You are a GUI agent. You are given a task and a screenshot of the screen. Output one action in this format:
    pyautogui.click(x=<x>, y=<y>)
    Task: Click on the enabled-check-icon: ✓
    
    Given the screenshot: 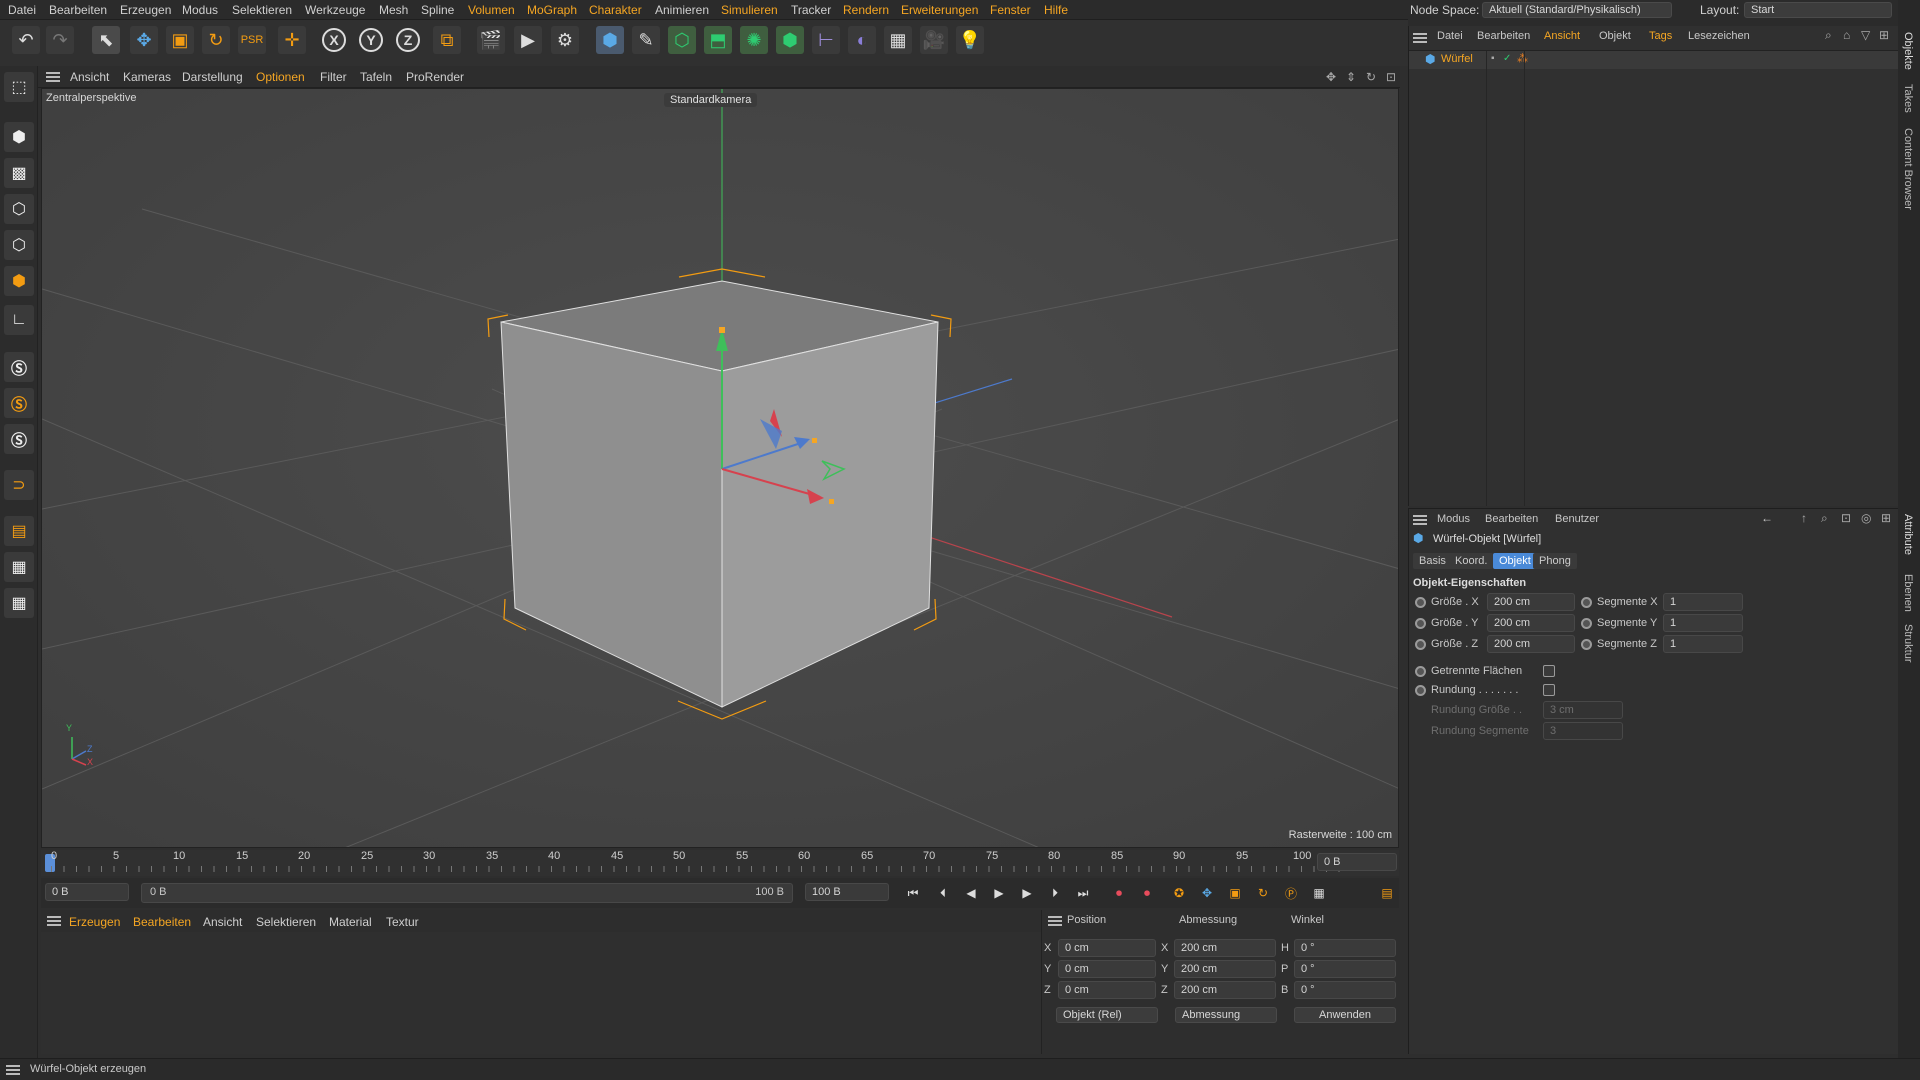 What is the action you would take?
    pyautogui.click(x=1507, y=58)
    